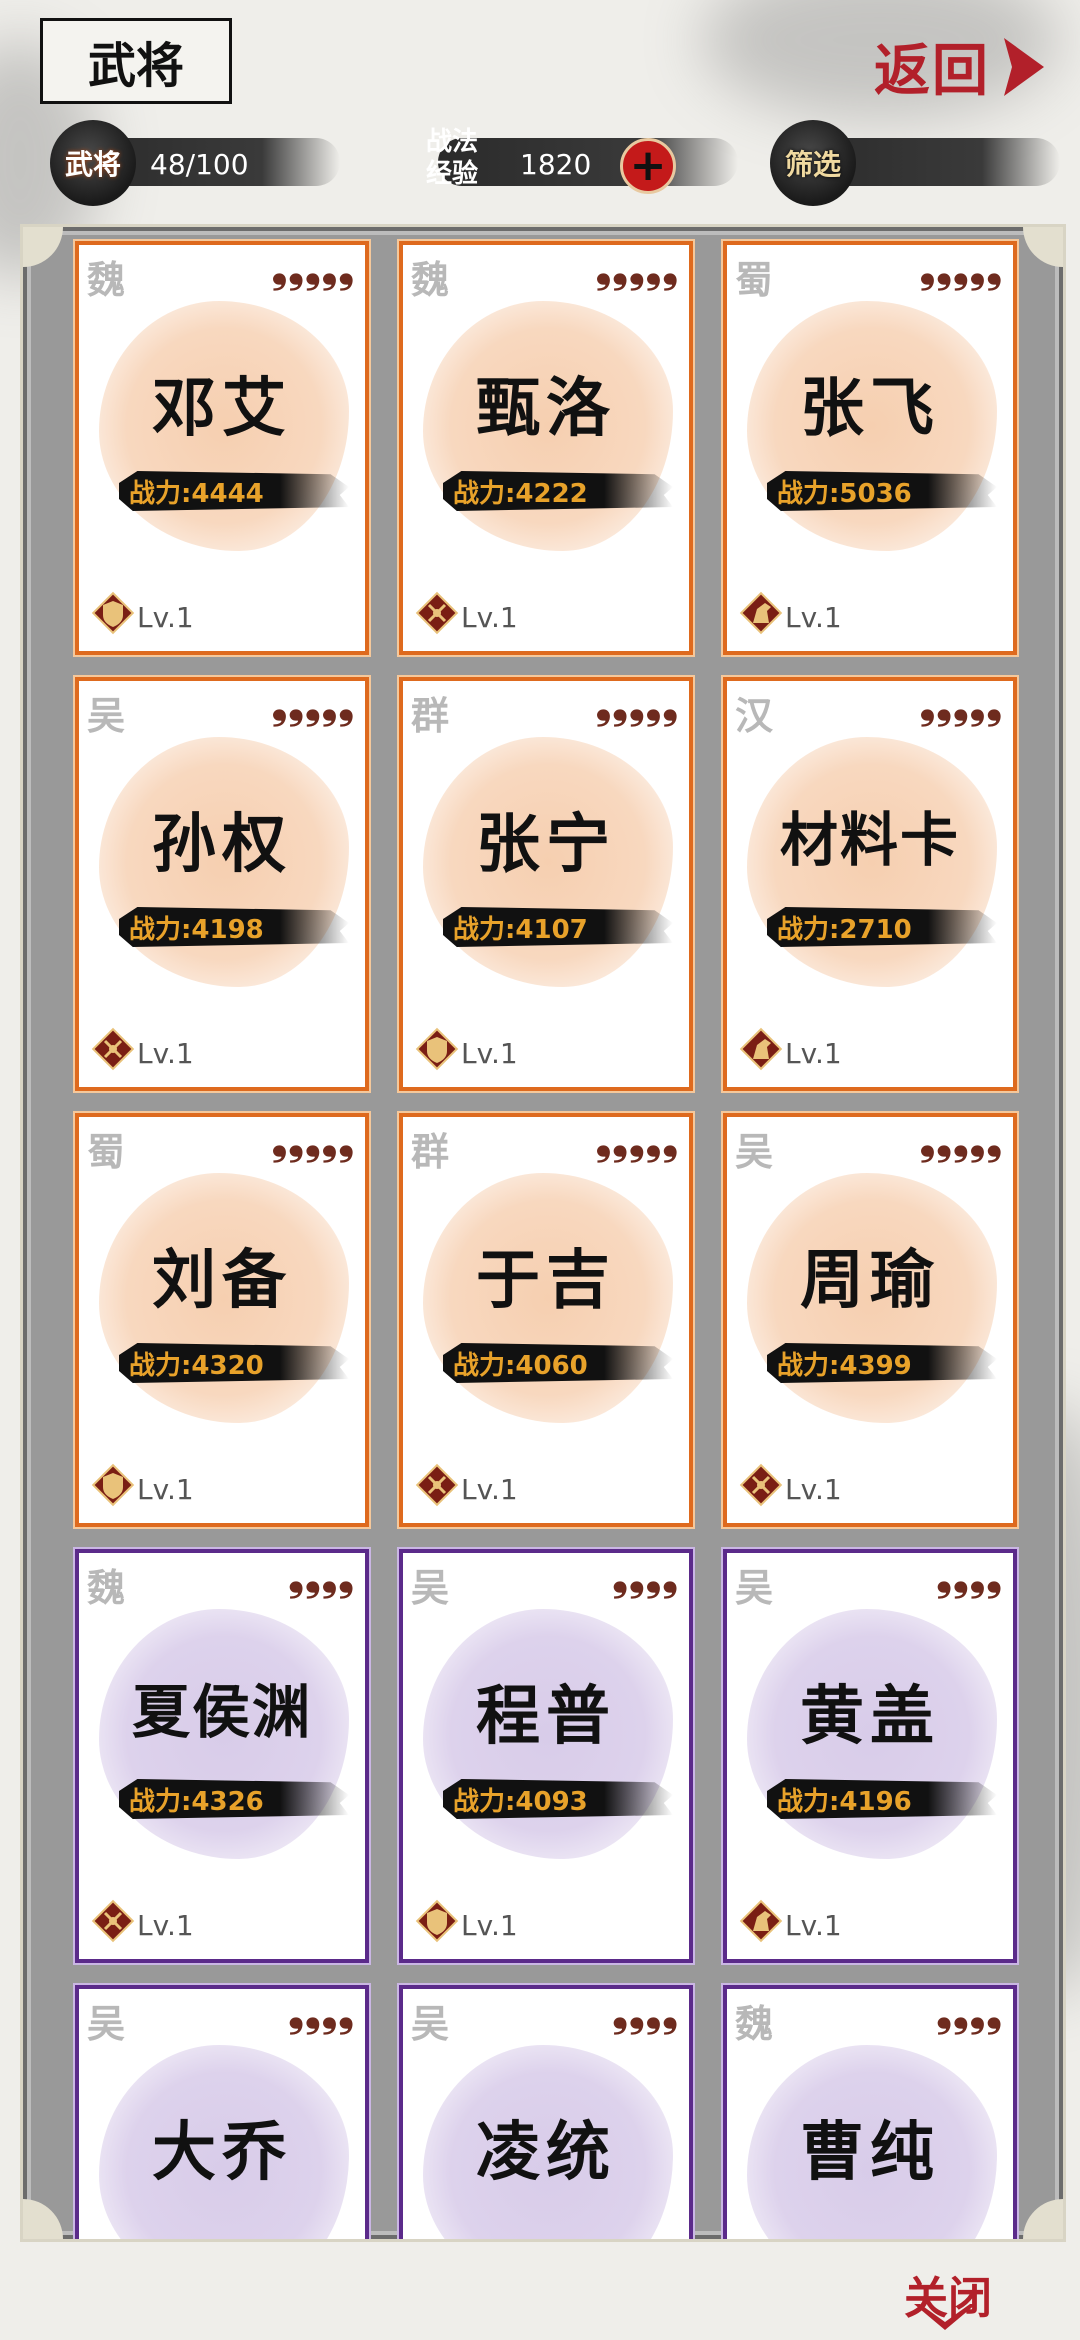 The image size is (1080, 2340). What do you see at coordinates (546, 2152) in the screenshot?
I see `hero-name: 凌统` at bounding box center [546, 2152].